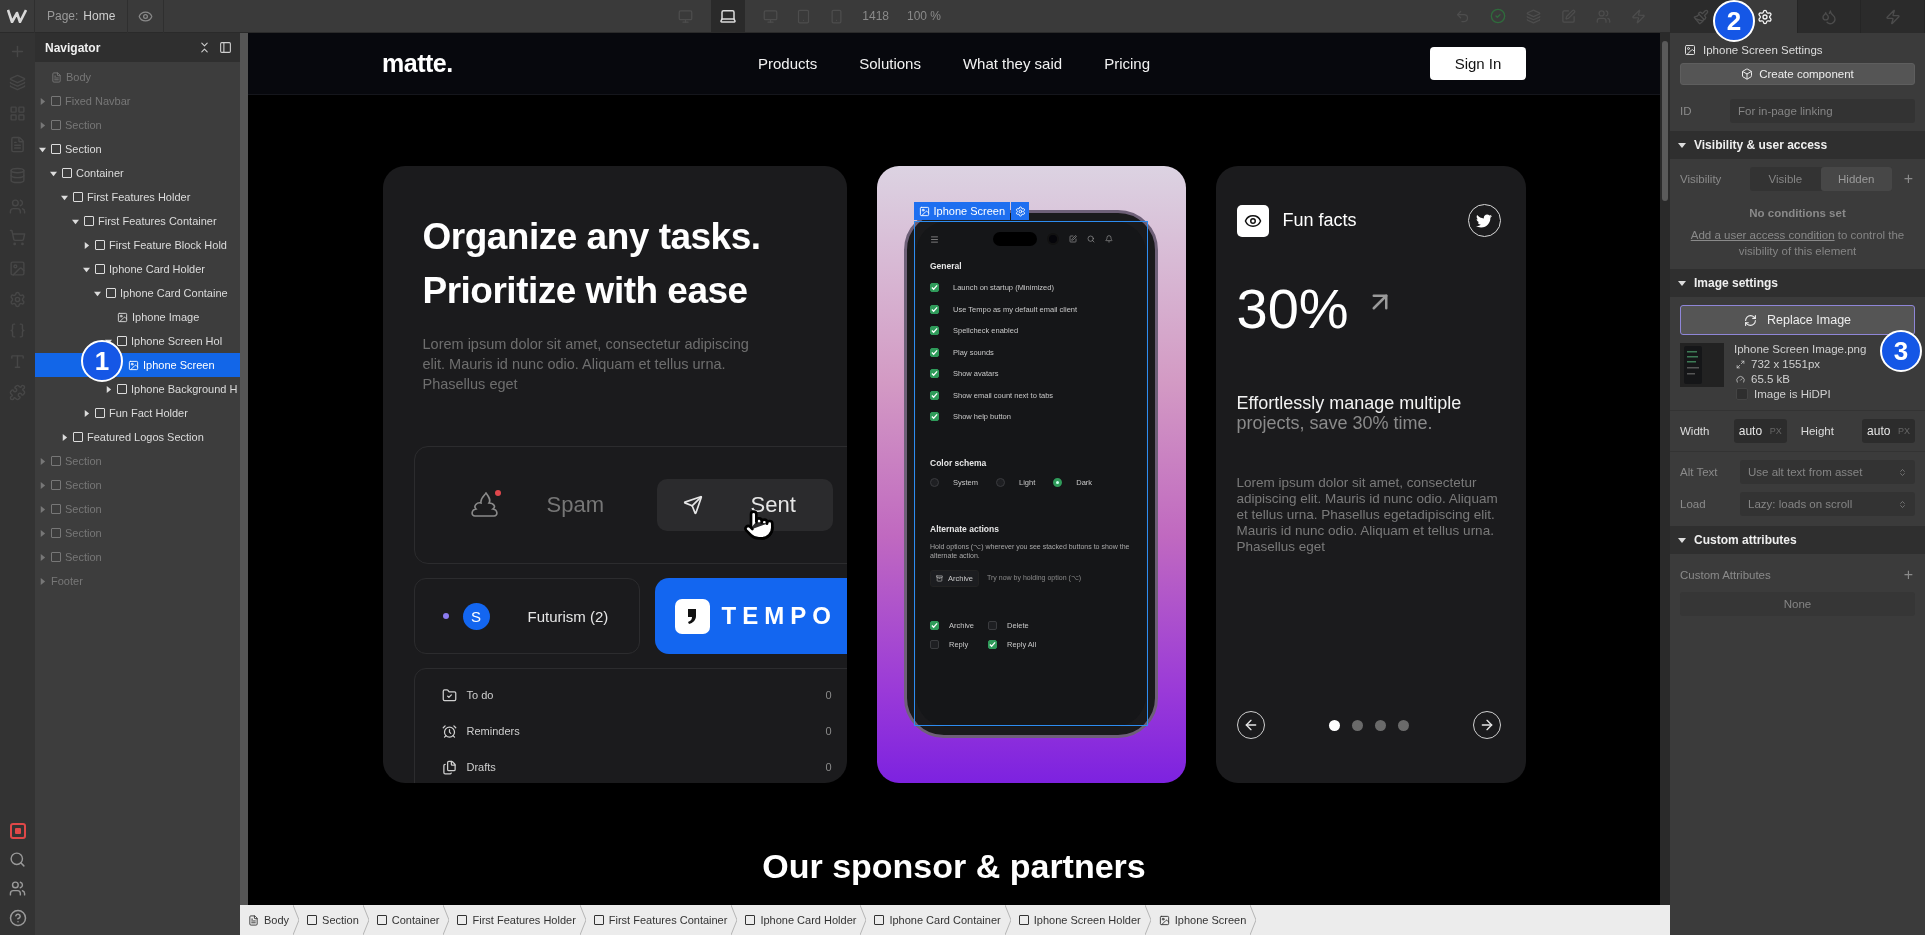  What do you see at coordinates (1800, 349) in the screenshot?
I see `file-name: Iphone Screen Image.png` at bounding box center [1800, 349].